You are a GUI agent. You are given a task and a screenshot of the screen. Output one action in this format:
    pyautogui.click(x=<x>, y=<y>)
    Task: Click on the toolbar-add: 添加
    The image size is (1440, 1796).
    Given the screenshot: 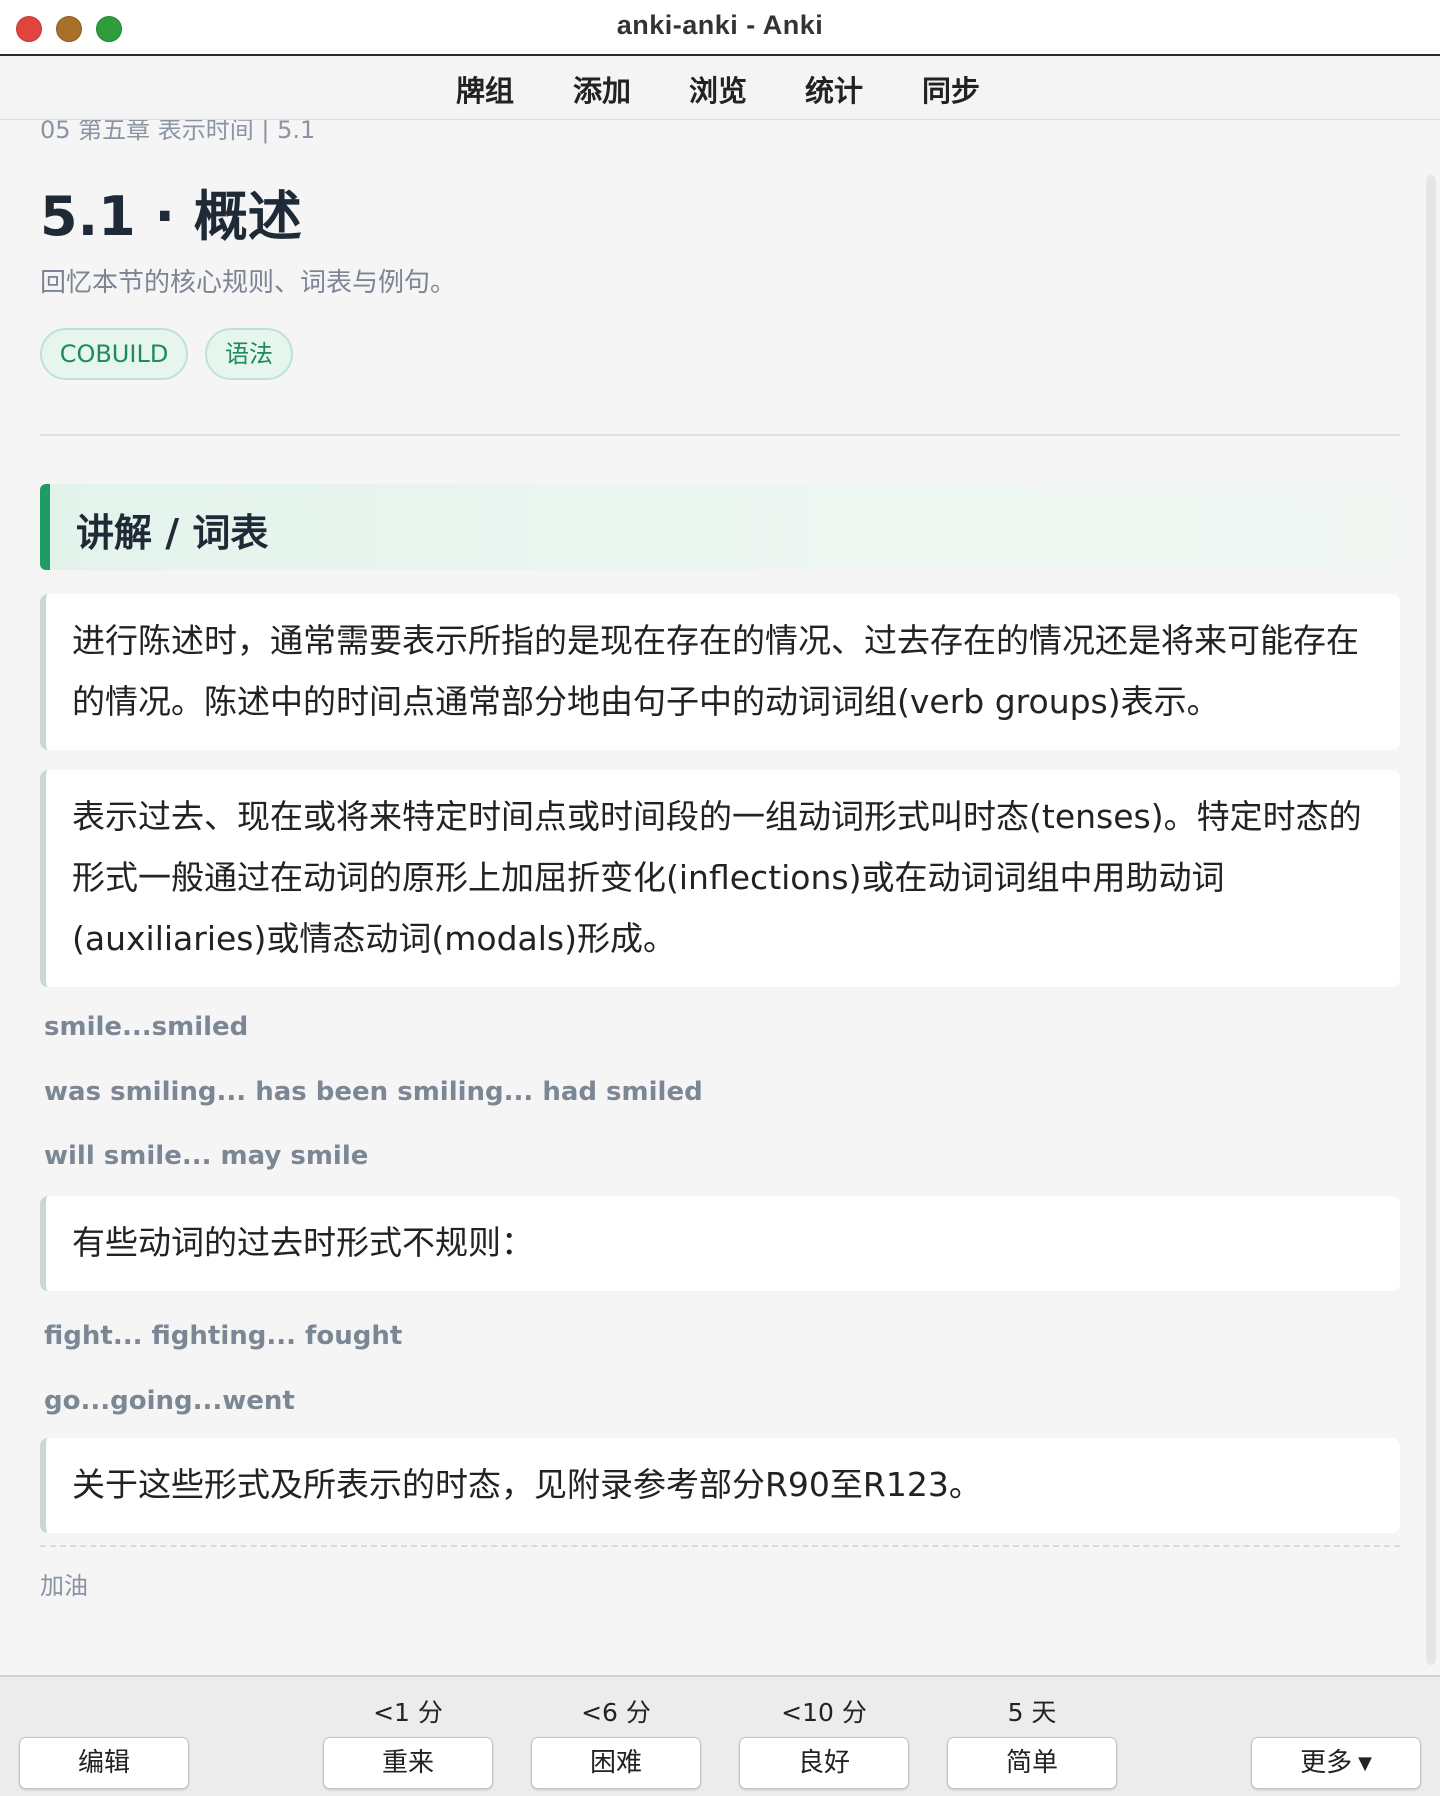 What is the action you would take?
    pyautogui.click(x=602, y=89)
    